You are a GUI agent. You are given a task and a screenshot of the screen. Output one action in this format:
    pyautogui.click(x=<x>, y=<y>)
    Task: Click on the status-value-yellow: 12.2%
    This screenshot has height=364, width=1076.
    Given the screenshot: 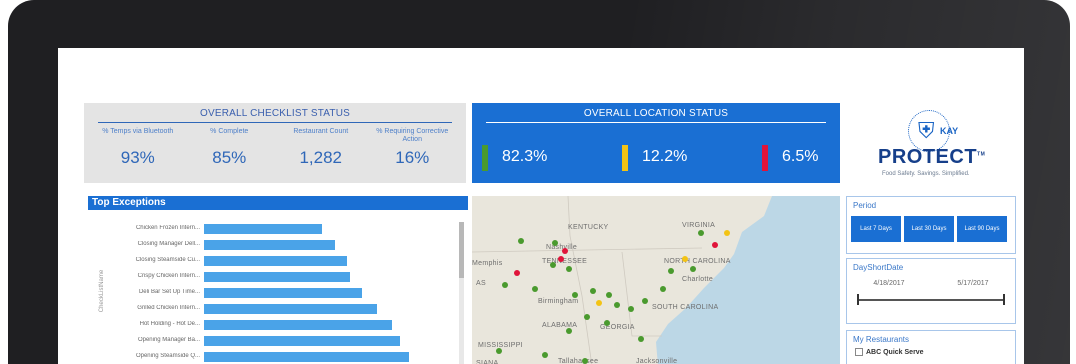 What is the action you would take?
    pyautogui.click(x=665, y=156)
    